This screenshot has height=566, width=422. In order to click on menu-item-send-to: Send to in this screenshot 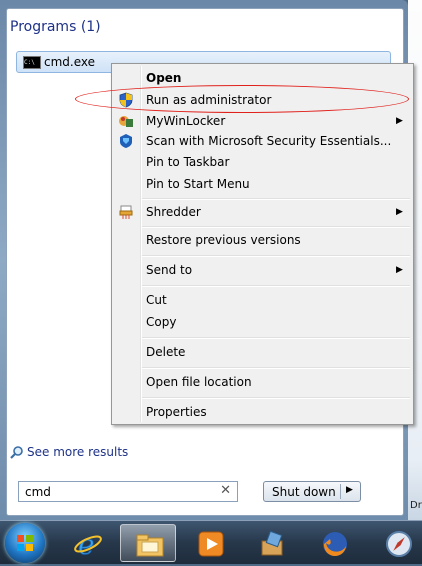, I will do `click(169, 270)`.